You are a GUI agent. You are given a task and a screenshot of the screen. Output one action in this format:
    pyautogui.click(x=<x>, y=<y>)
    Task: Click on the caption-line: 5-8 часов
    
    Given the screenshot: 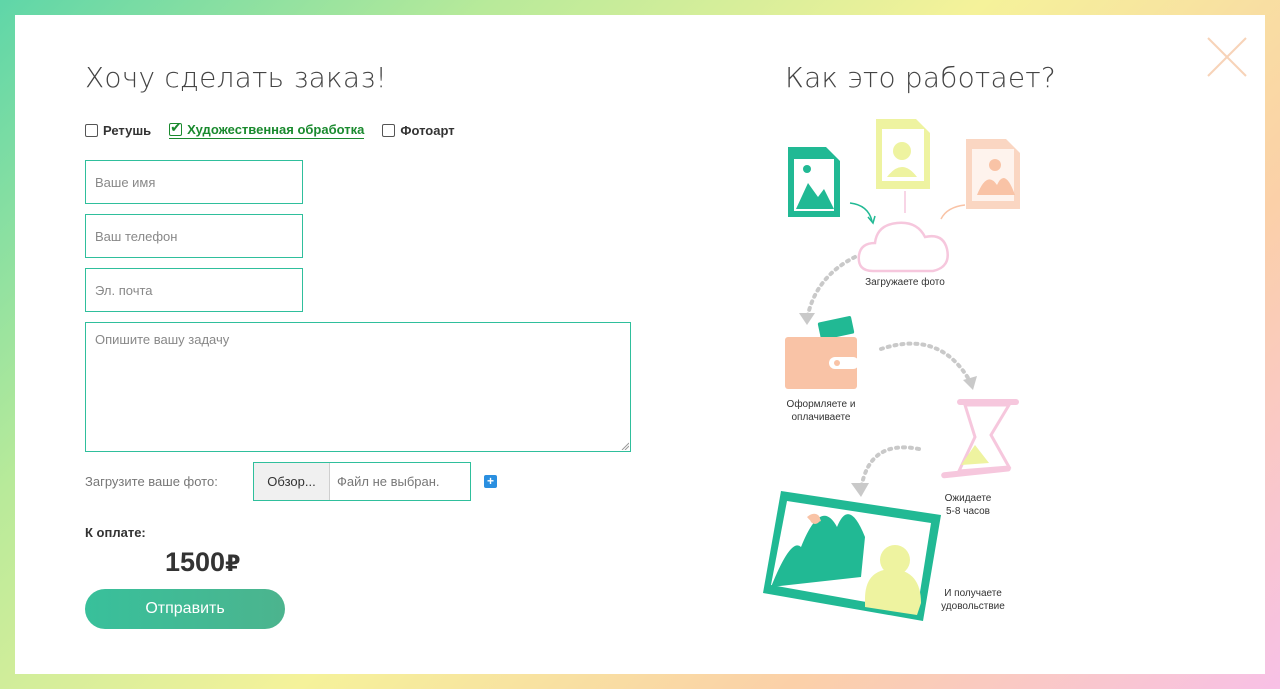 What is the action you would take?
    pyautogui.click(x=968, y=511)
    